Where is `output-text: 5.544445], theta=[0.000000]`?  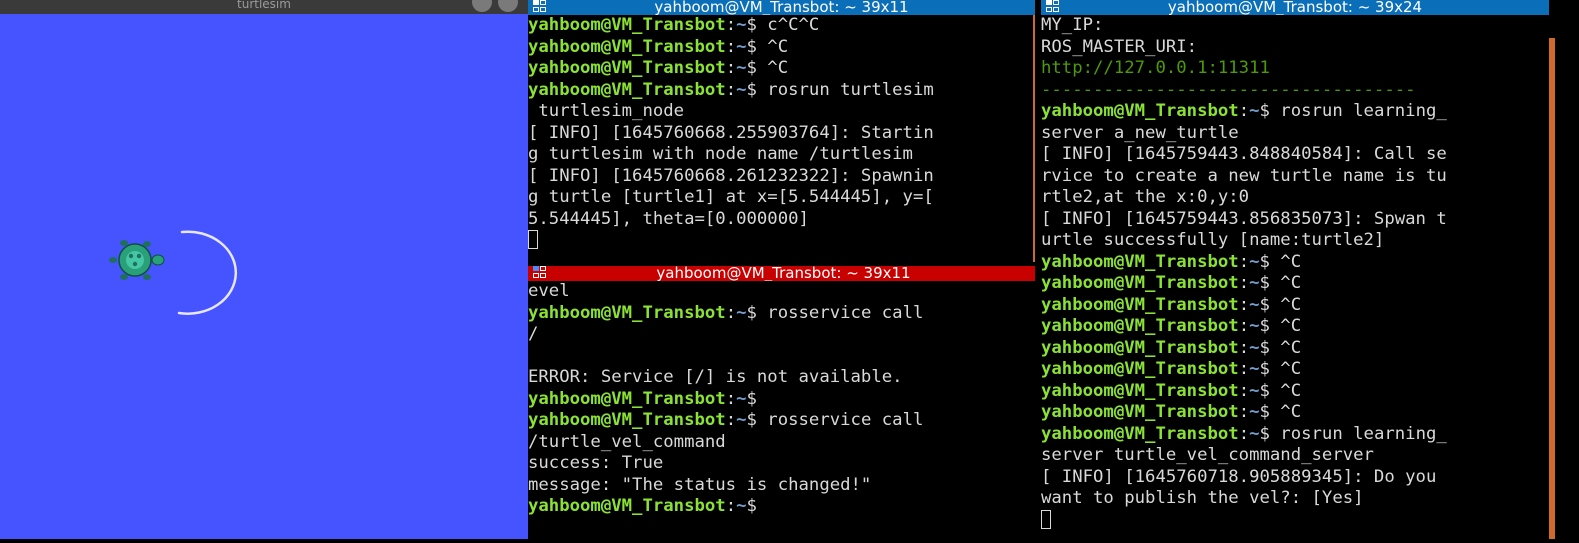 output-text: 5.544445], theta=[0.000000] is located at coordinates (668, 218).